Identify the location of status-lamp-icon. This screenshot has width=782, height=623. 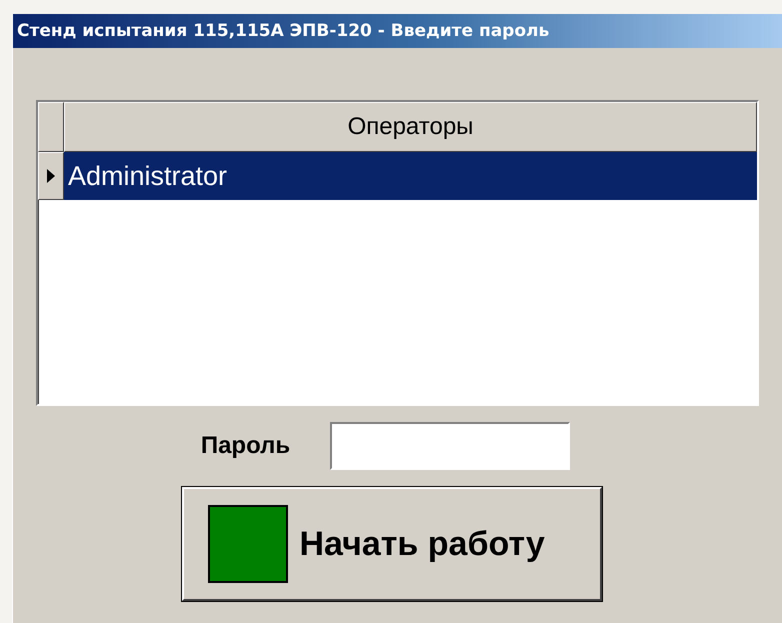
(248, 544).